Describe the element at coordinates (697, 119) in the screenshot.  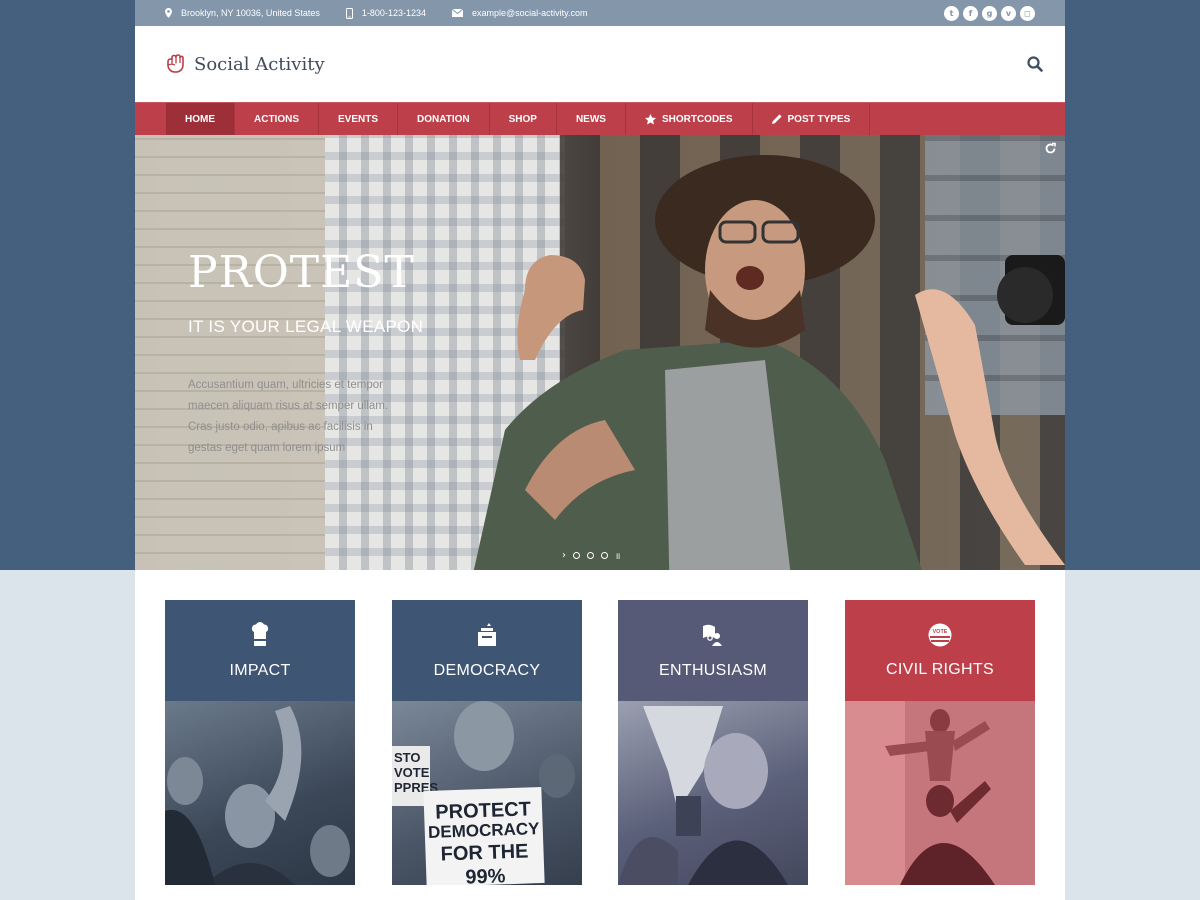
I see `nav-label: SHORTCODES` at that location.